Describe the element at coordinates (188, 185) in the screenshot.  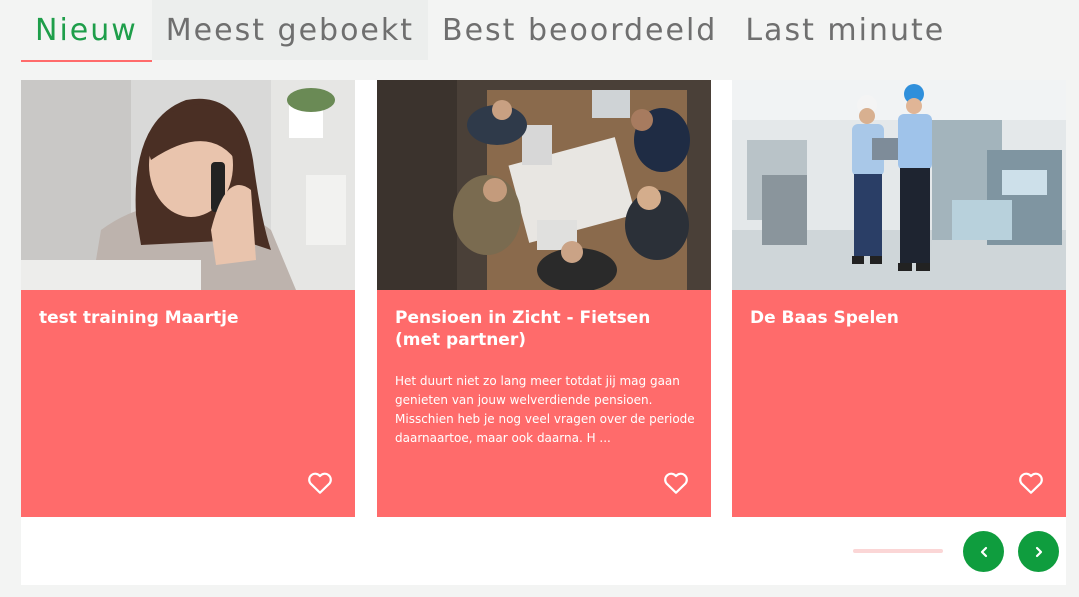
I see `card-image-woman-on-phone` at that location.